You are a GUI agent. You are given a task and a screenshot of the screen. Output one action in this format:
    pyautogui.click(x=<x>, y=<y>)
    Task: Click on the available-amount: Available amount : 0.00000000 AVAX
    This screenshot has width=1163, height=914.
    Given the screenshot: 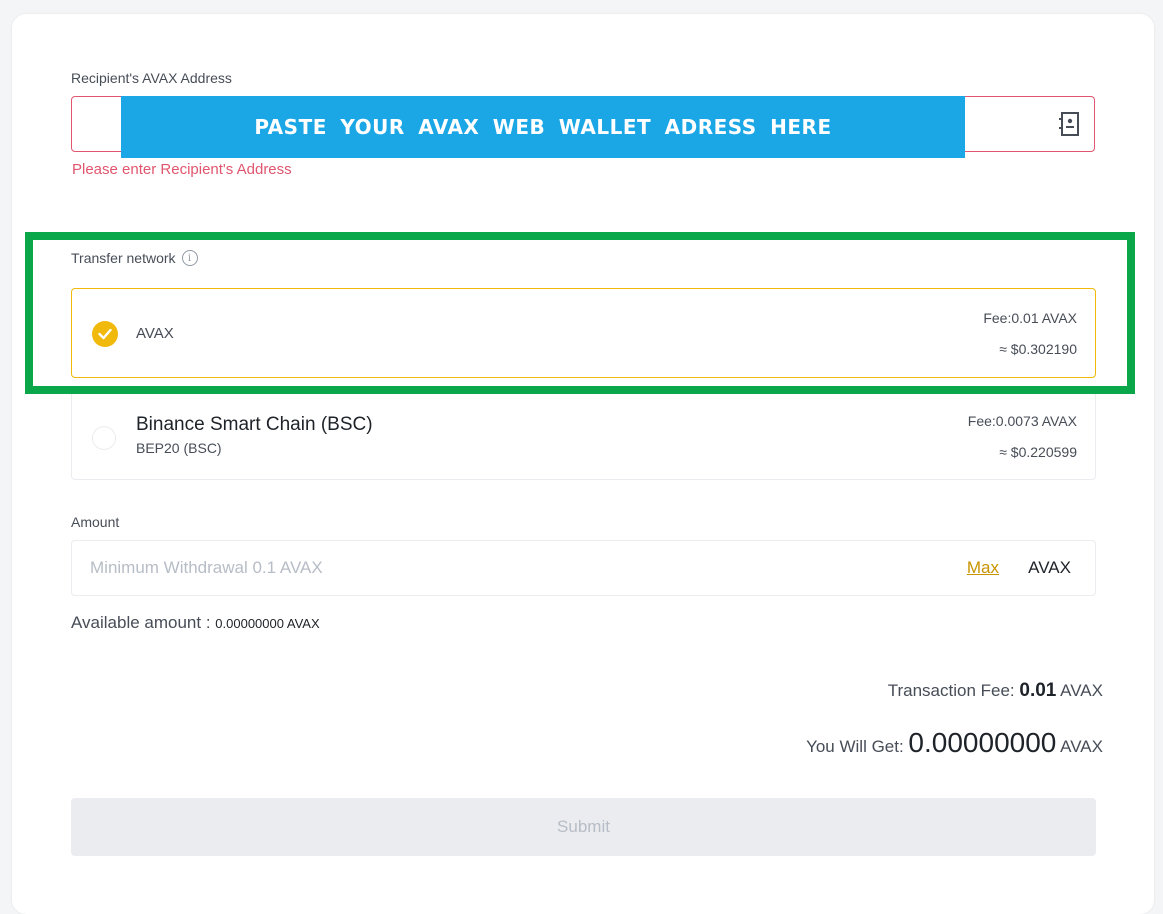 What is the action you would take?
    pyautogui.click(x=195, y=623)
    